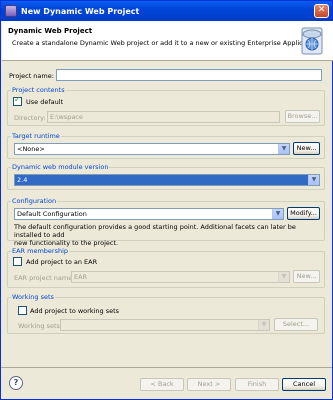 This screenshot has width=333, height=400. What do you see at coordinates (165, 325) in the screenshot?
I see `working-sets-select: ▼` at bounding box center [165, 325].